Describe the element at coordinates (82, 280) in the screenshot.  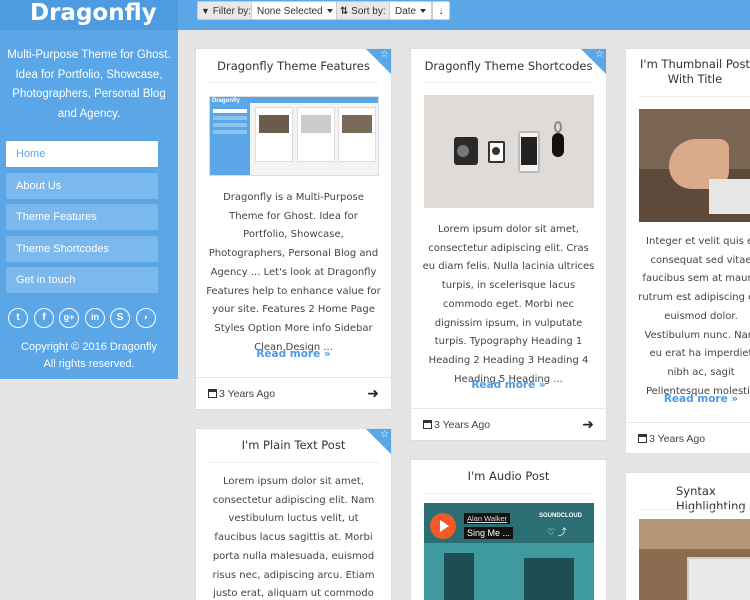
I see `sidebar-item-get-in-touch: Get in touch` at that location.